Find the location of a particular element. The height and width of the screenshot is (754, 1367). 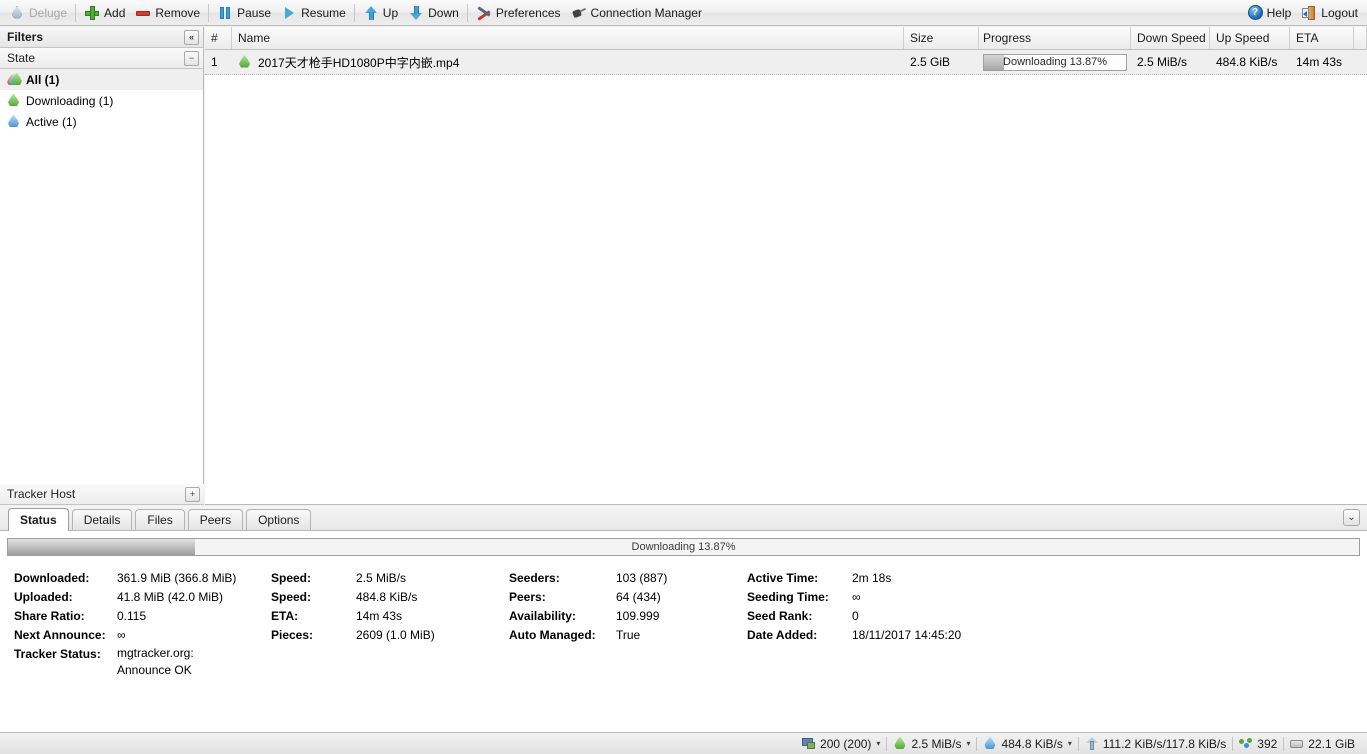

help-button-label: Help is located at coordinates (1279, 12).